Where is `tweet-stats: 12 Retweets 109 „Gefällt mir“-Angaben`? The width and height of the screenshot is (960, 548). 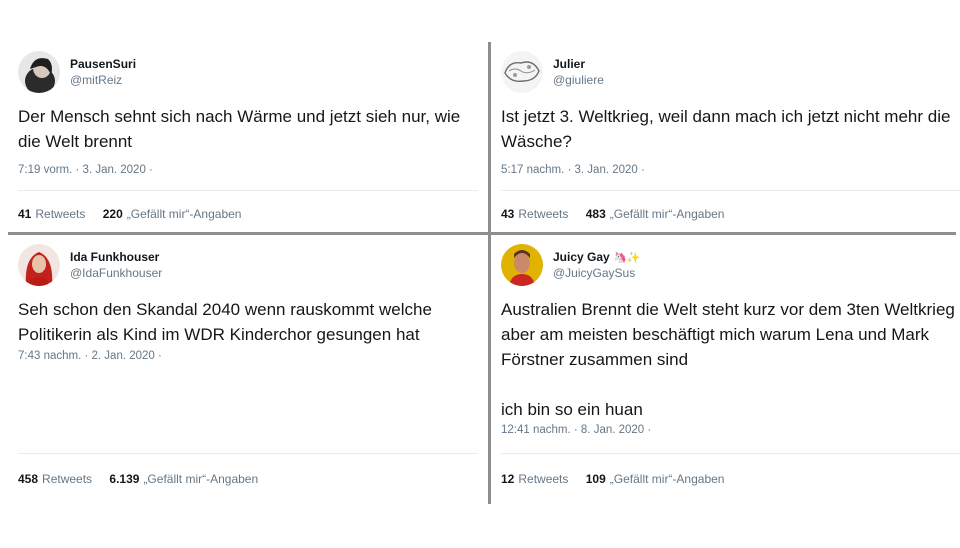 tweet-stats: 12 Retweets 109 „Gefällt mir“-Angaben is located at coordinates (612, 479).